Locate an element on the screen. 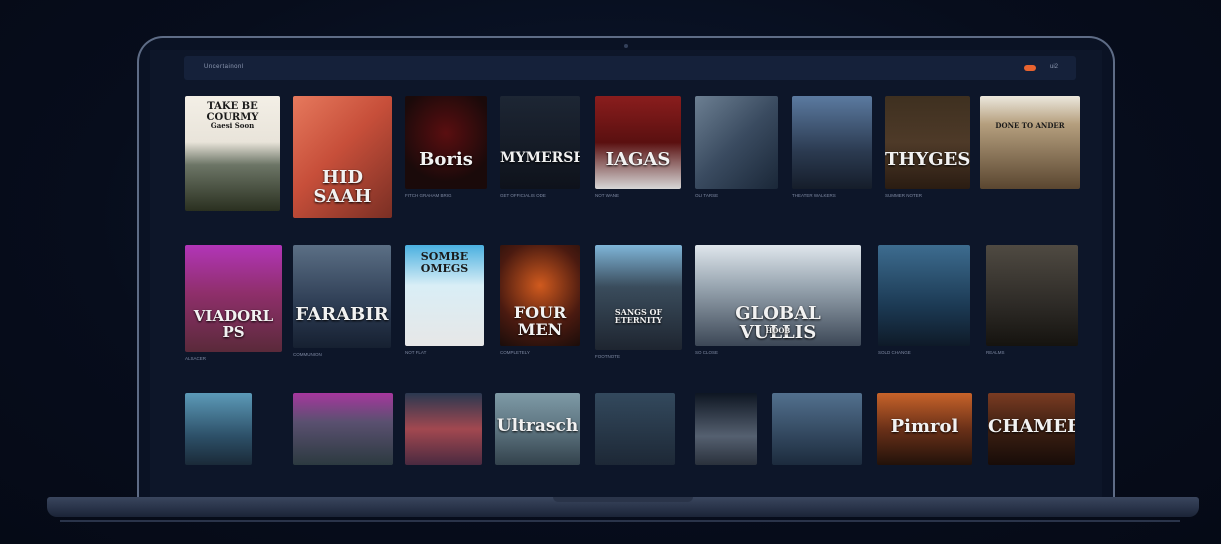 The height and width of the screenshot is (544, 1221). movie-poster: Ultrasch is located at coordinates (537, 429).